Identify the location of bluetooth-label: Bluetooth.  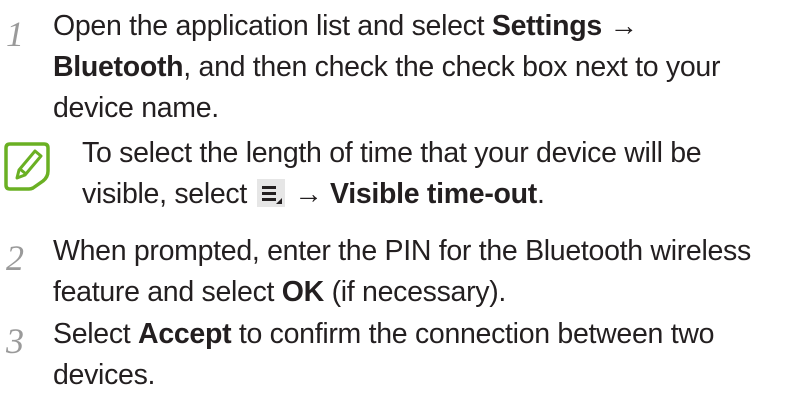
(118, 67).